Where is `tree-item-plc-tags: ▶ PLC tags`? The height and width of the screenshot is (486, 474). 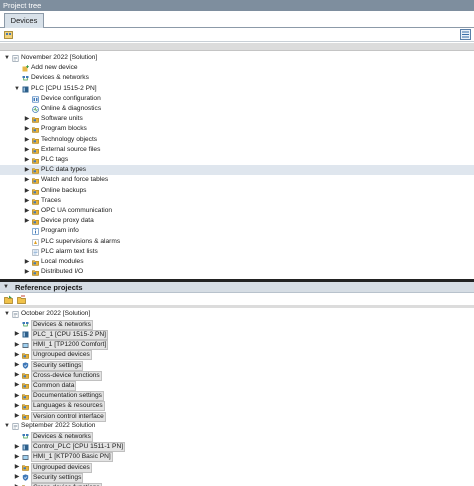
tree-item-plc-tags: ▶ PLC tags is located at coordinates (237, 160).